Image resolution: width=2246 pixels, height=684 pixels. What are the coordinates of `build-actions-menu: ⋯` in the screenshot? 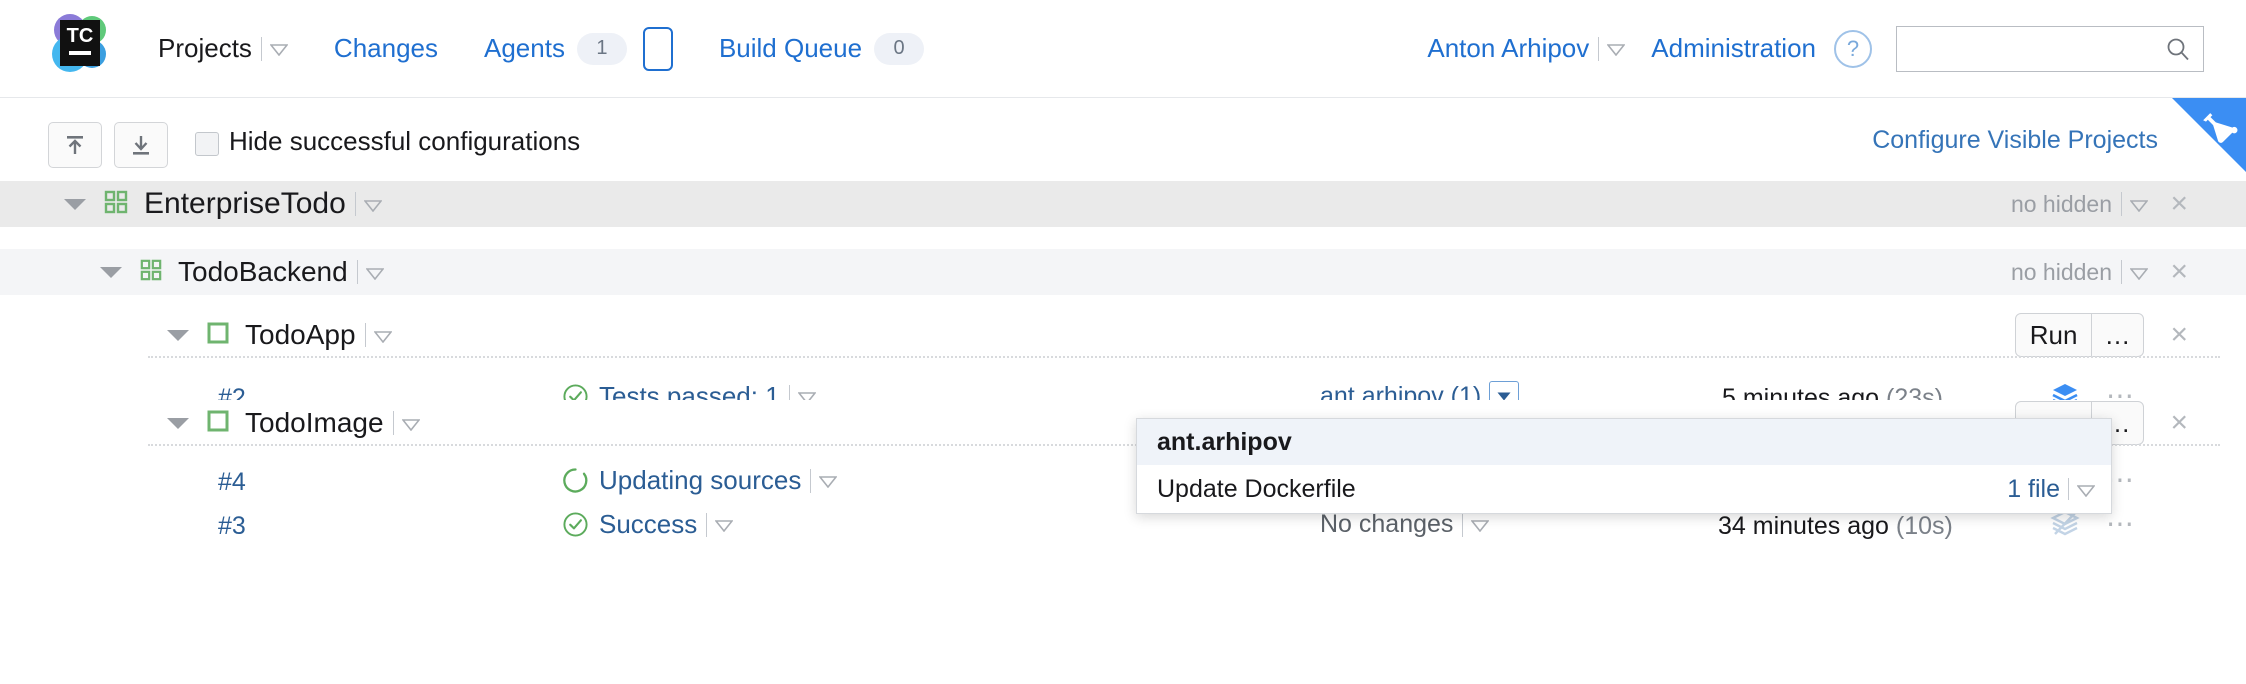 It's located at (2121, 524).